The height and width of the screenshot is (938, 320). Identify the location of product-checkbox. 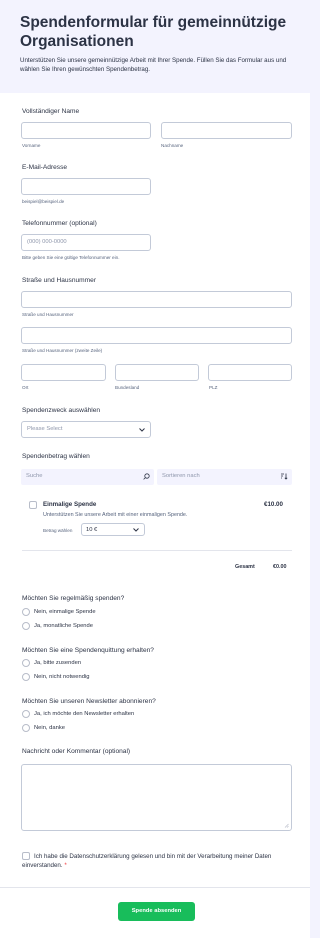
(33, 505).